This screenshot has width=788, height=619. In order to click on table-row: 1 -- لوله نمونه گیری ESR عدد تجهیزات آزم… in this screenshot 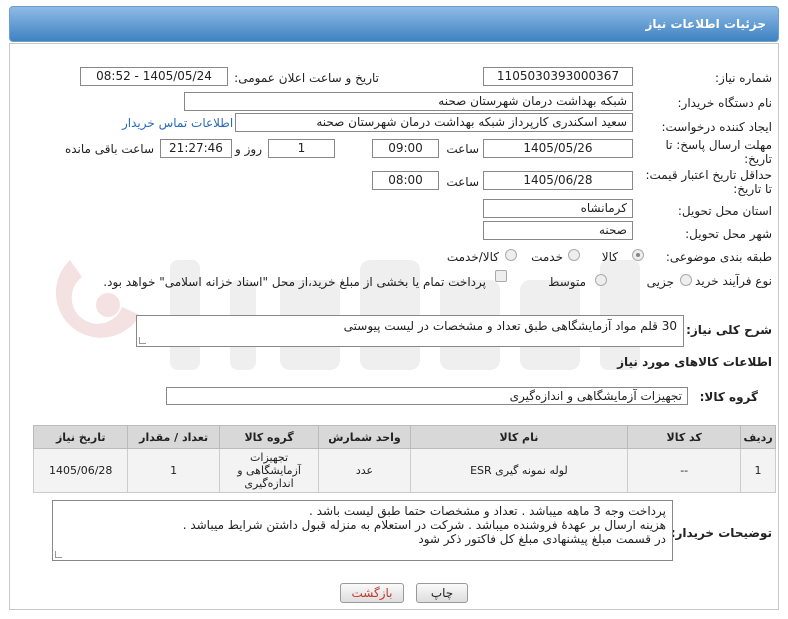, I will do `click(404, 470)`.